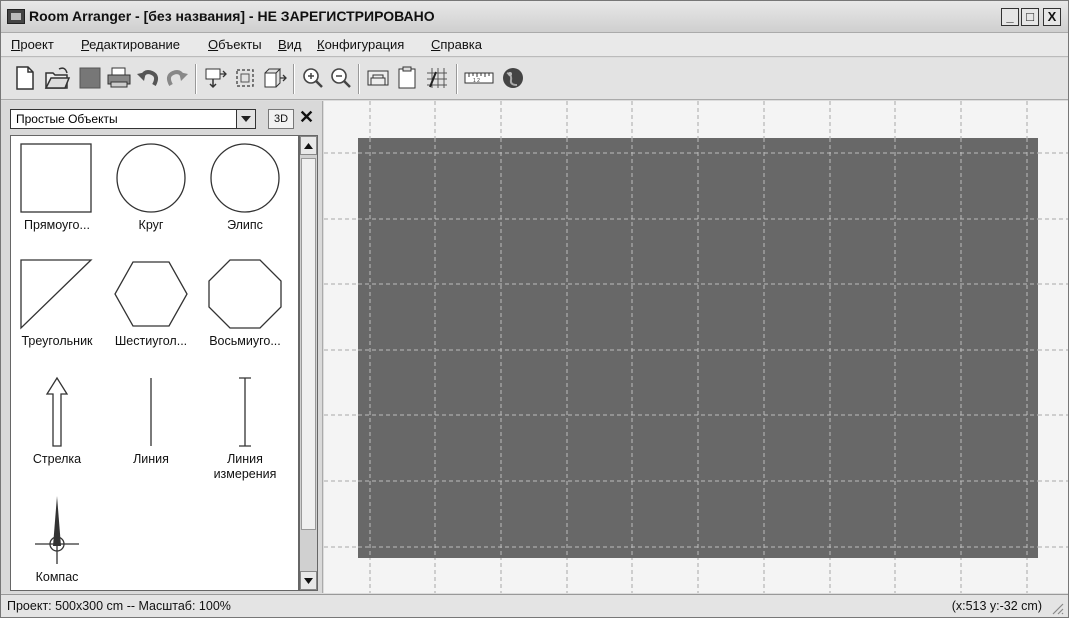  Describe the element at coordinates (407, 78) in the screenshot. I see `clipboard-icon` at that location.